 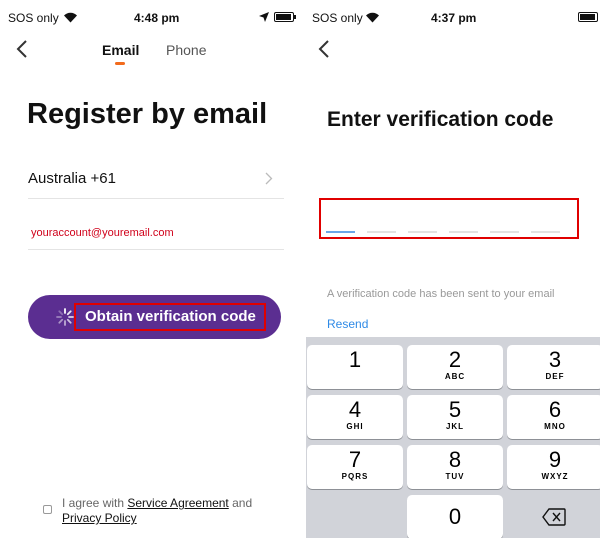 I want to click on key-digit: 5, so click(x=455, y=409).